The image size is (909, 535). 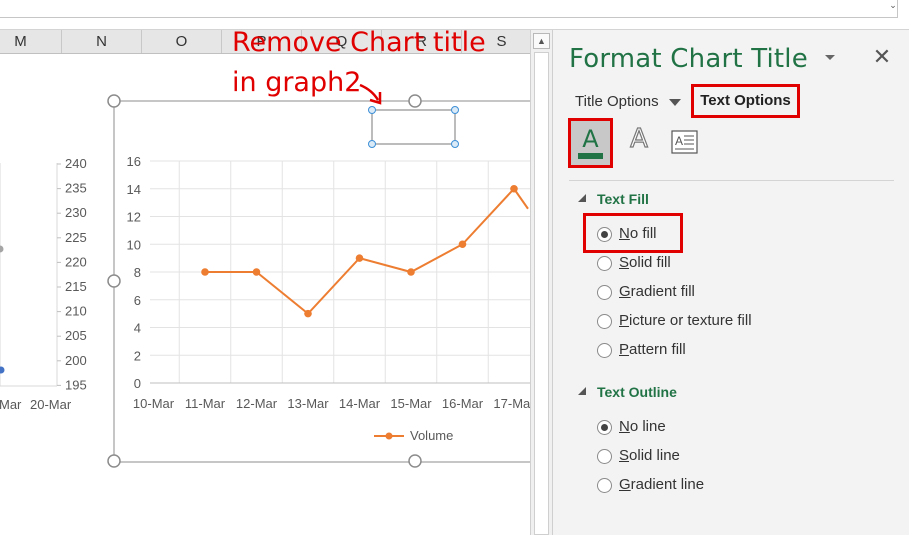 I want to click on y-tick-label: 0, so click(x=137, y=383).